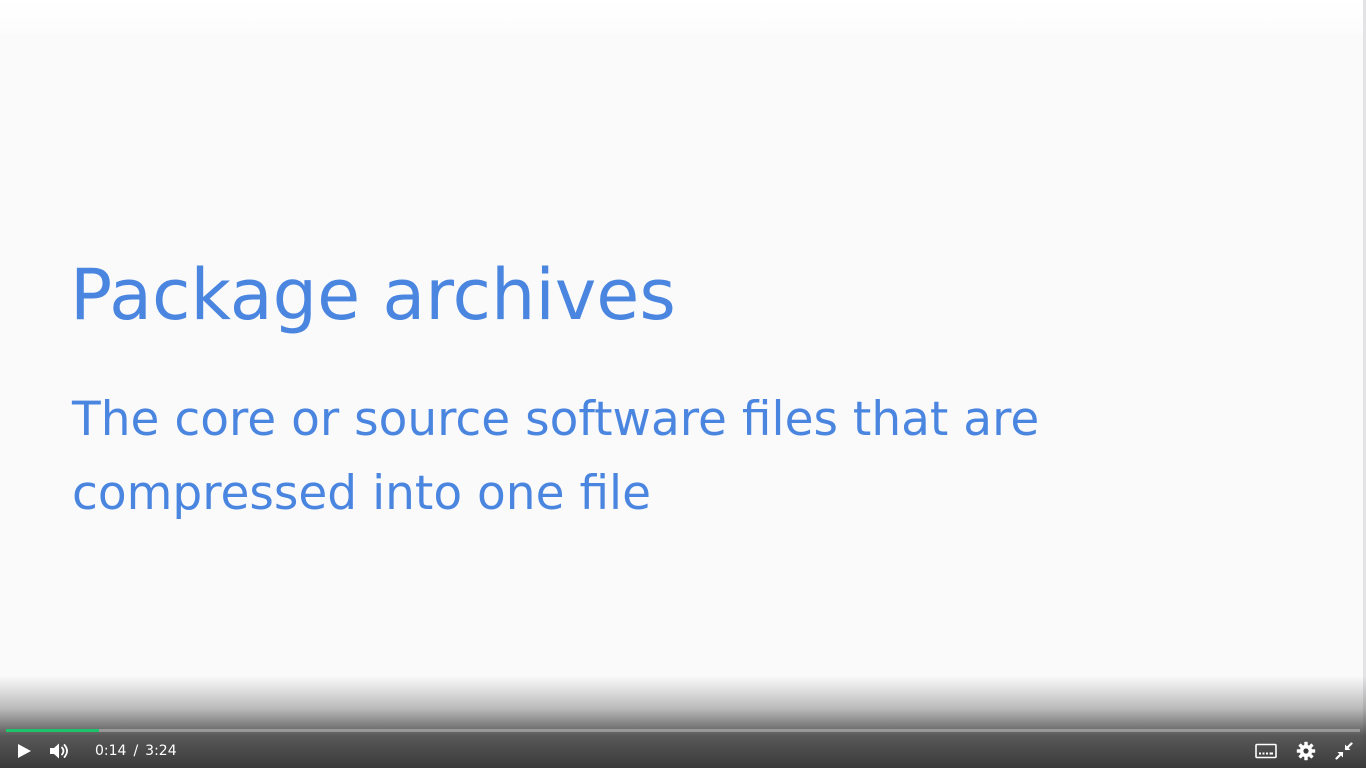  I want to click on progress-bar, so click(683, 730).